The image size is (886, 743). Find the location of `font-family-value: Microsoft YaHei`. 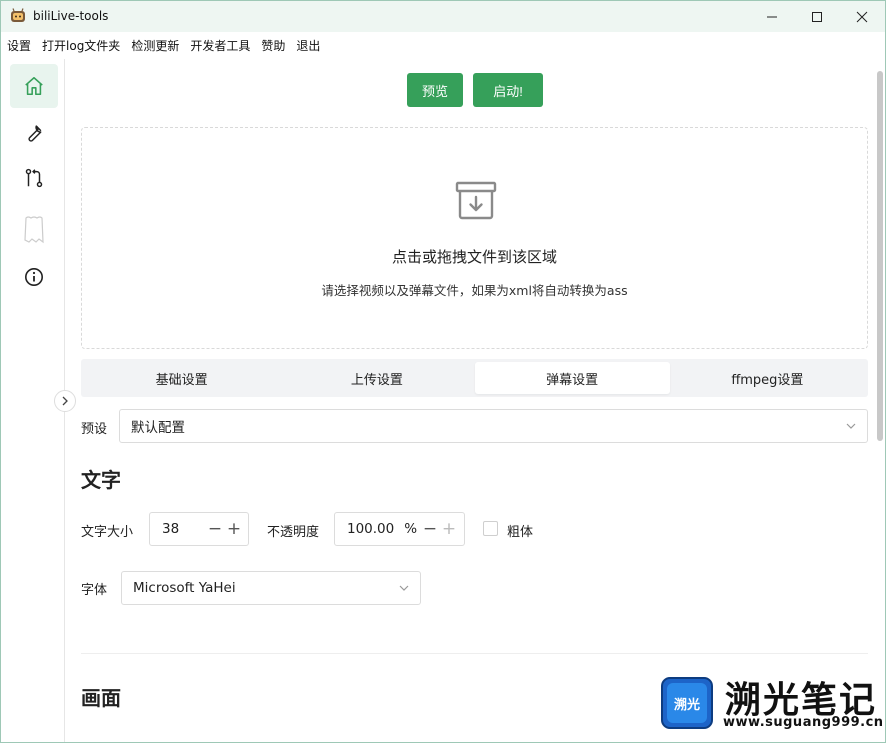

font-family-value: Microsoft YaHei is located at coordinates (184, 588).